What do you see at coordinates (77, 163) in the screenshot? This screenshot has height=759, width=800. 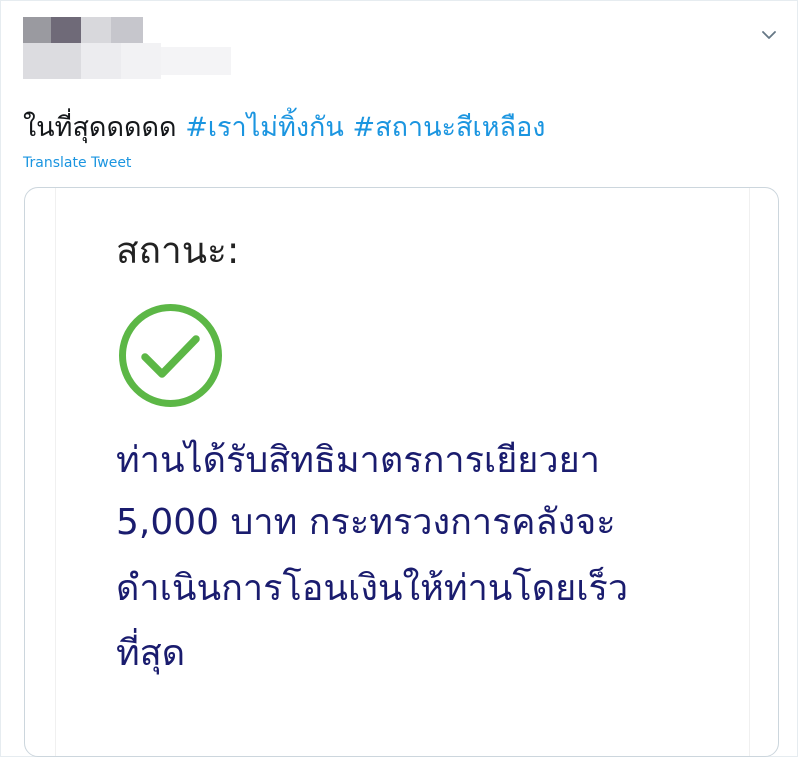 I see `translate-tweet-link: Translate Tweet` at bounding box center [77, 163].